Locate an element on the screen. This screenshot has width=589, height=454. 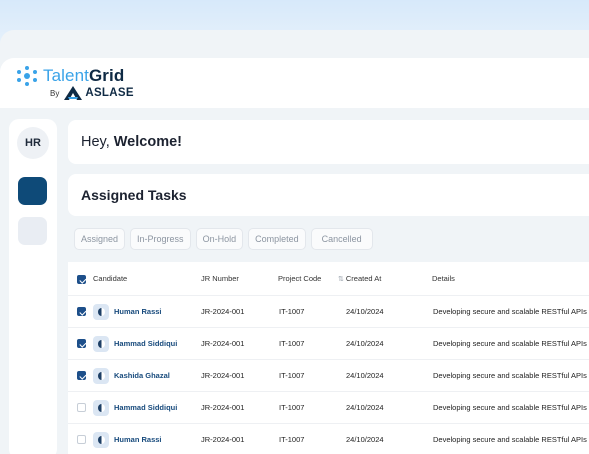
filter-assigned: Assigned is located at coordinates (100, 239).